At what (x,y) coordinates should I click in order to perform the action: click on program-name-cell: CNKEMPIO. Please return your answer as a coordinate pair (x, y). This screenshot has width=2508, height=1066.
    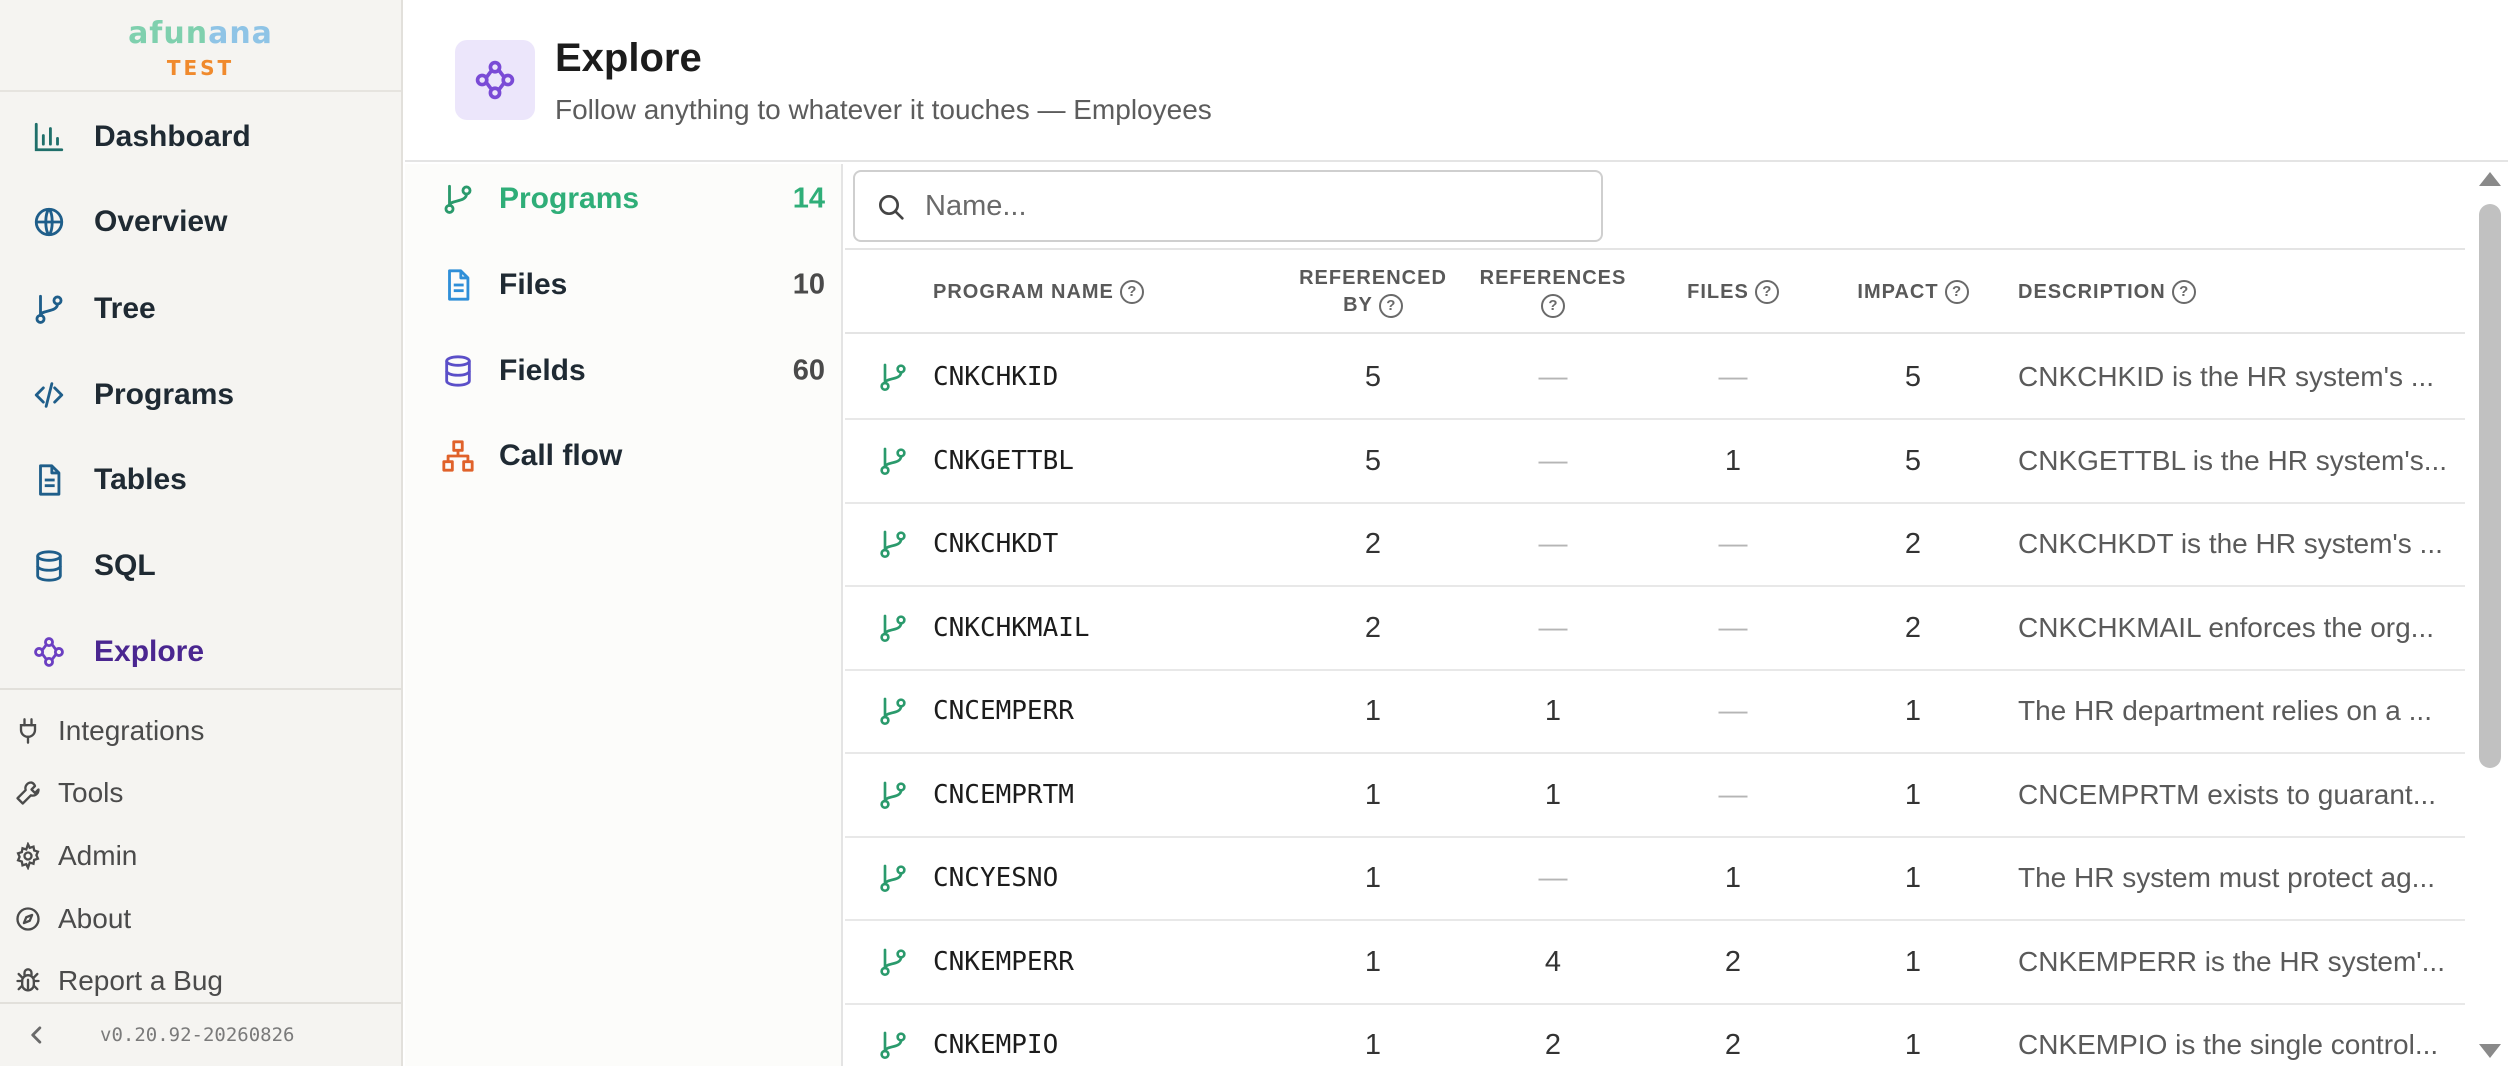
    Looking at the image, I should click on (995, 1035).